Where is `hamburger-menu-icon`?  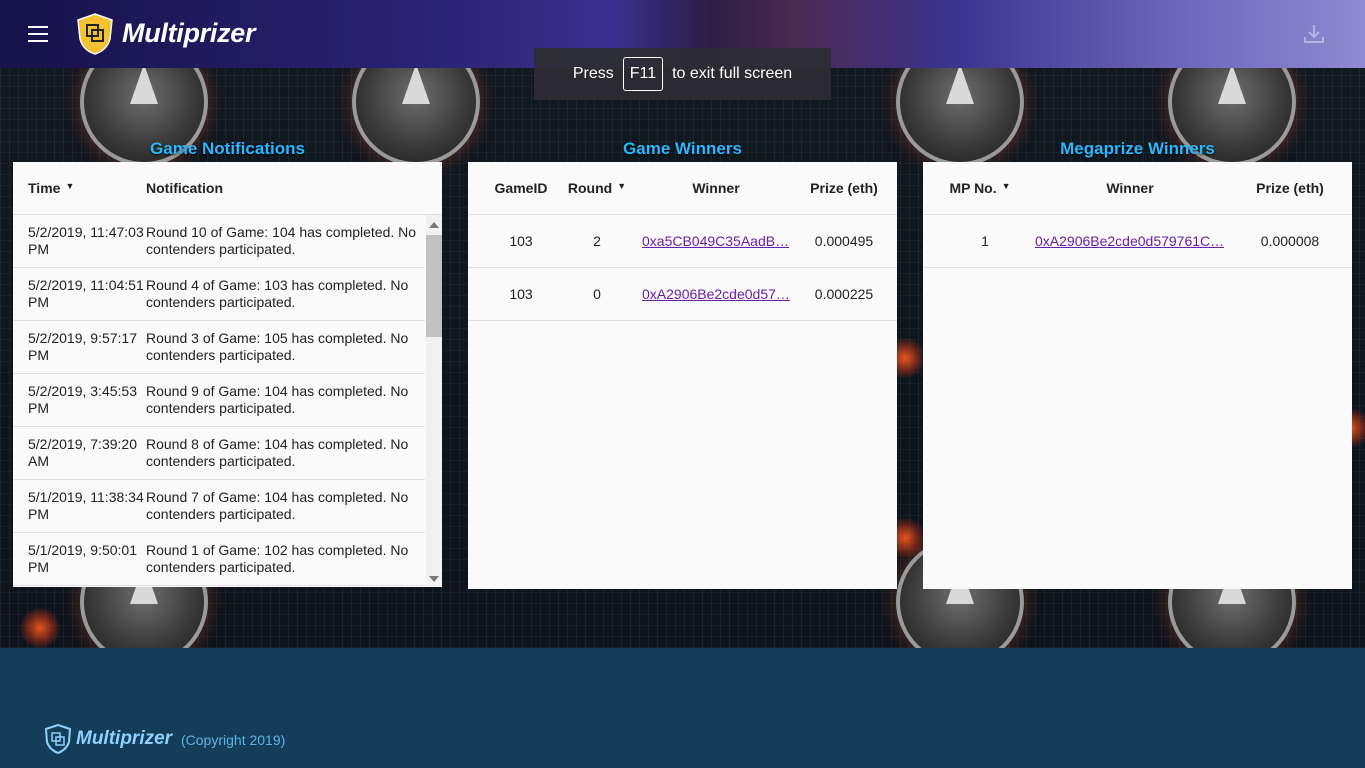 hamburger-menu-icon is located at coordinates (38, 34).